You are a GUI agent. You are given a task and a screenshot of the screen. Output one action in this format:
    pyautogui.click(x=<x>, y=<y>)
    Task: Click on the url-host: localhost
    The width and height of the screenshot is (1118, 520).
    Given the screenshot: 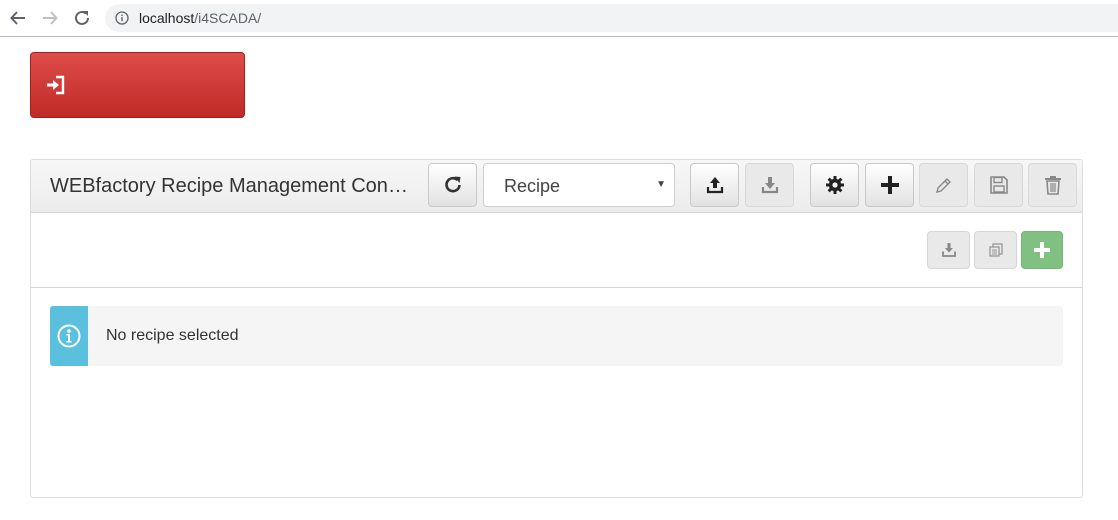 What is the action you would take?
    pyautogui.click(x=167, y=18)
    